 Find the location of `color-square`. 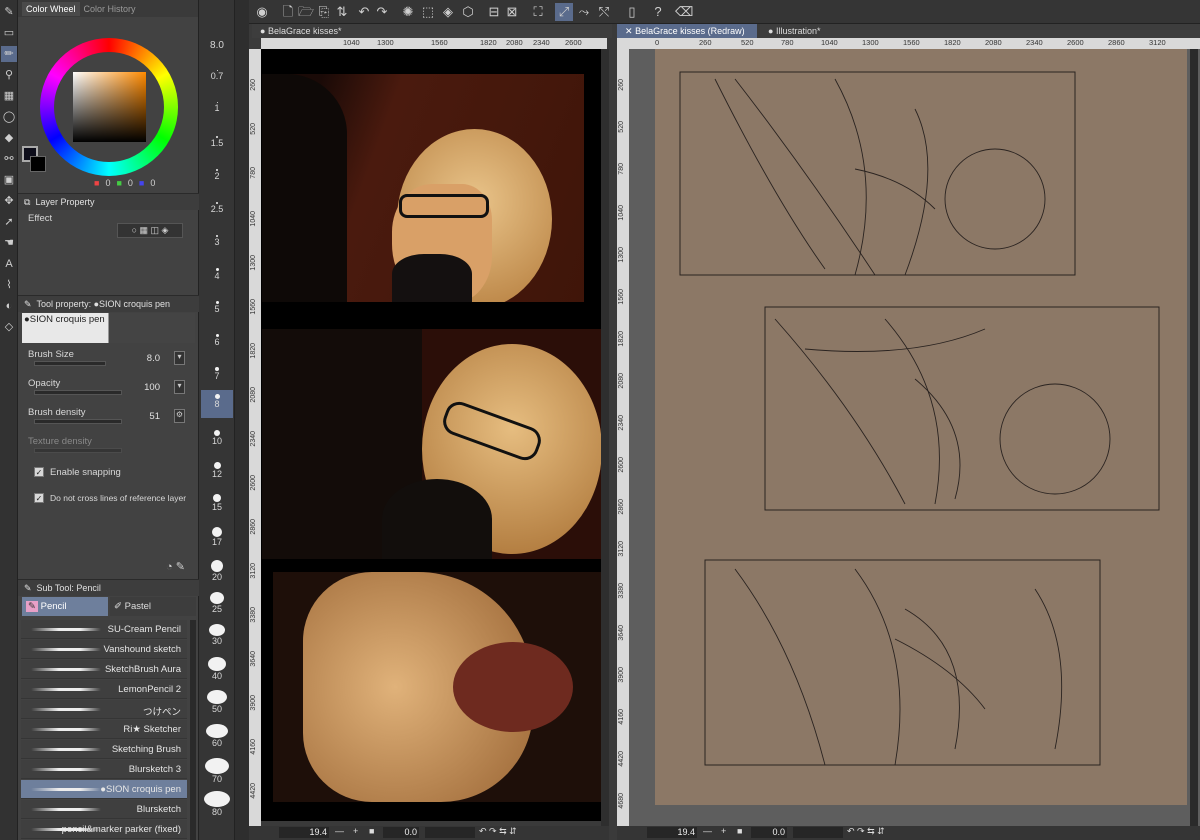

color-square is located at coordinates (109, 107).